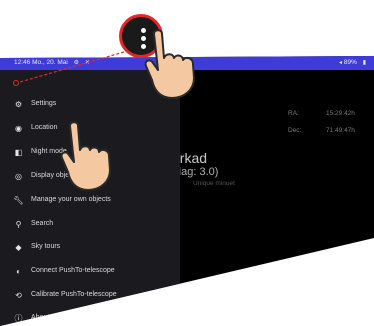  Describe the element at coordinates (340, 113) in the screenshot. I see `ra-value: 15:29:42h` at that location.